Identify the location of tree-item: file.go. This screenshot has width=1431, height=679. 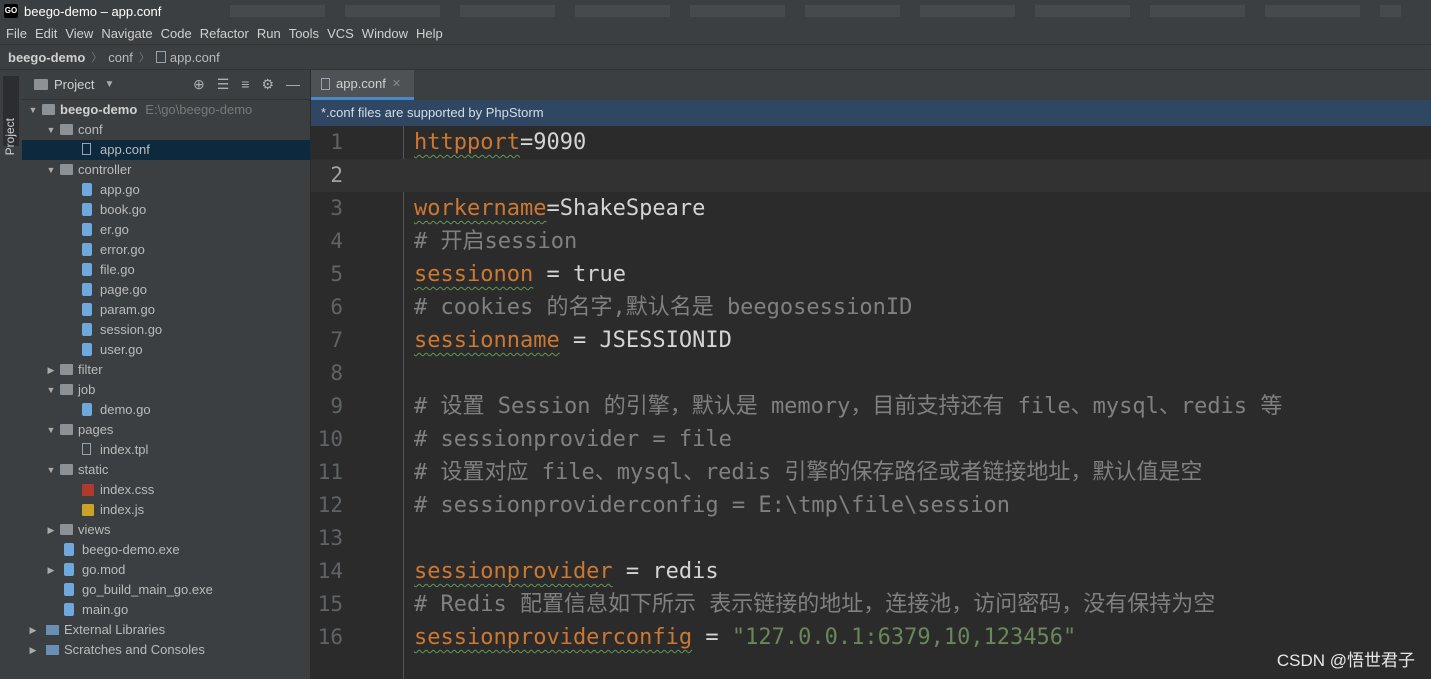
(166, 270).